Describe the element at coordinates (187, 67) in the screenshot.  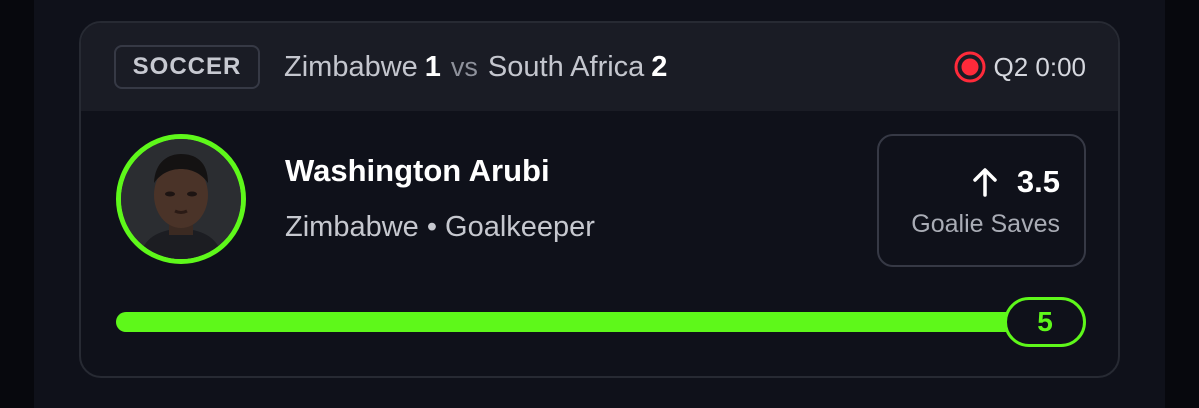
I see `sport-badge: SOCCER` at that location.